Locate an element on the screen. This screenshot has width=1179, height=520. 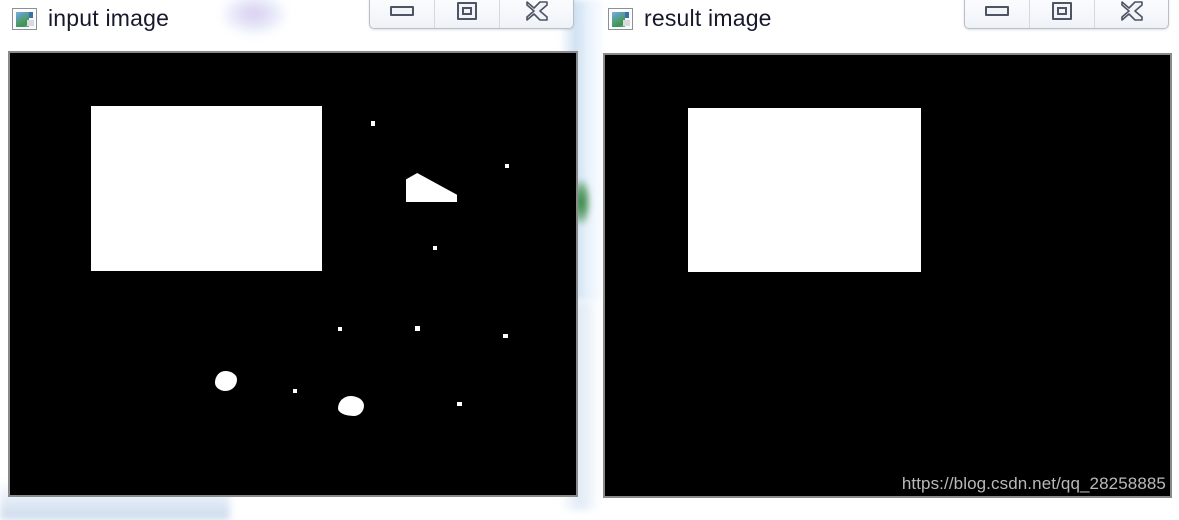
restore-button-result is located at coordinates (1062, 14).